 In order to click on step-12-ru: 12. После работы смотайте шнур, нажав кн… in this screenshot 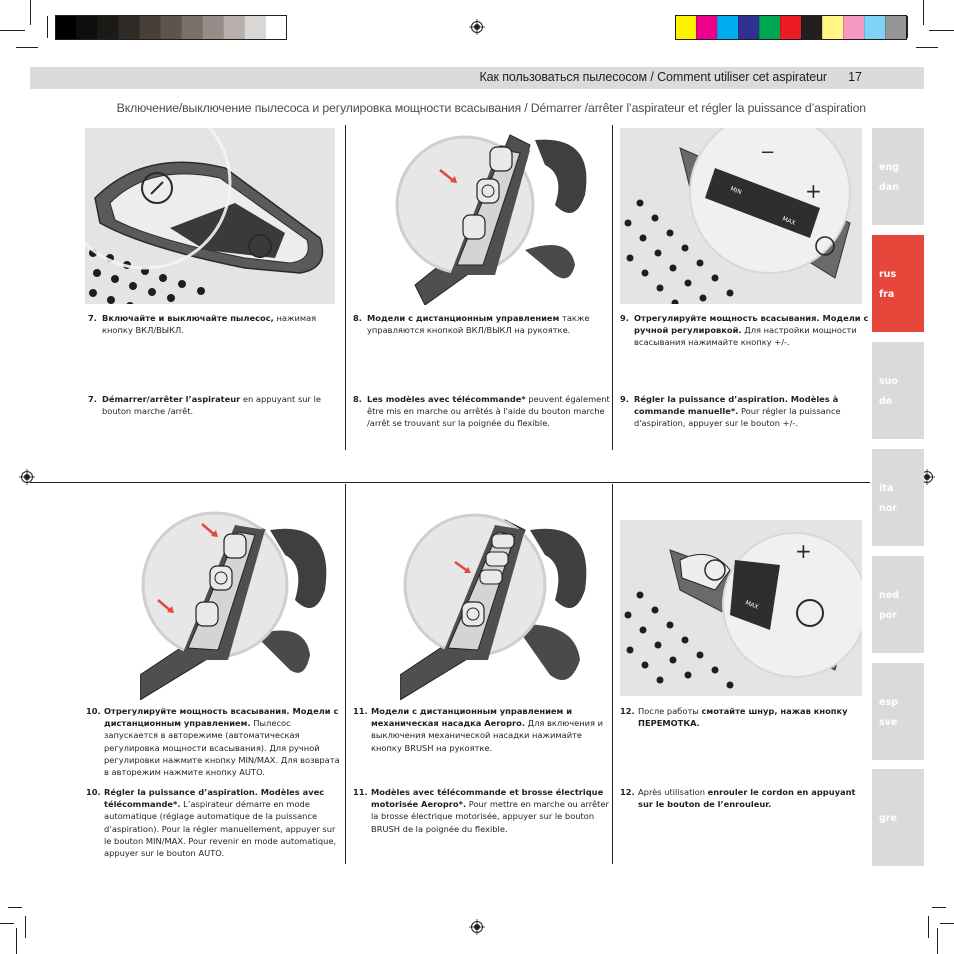, I will do `click(745, 717)`.